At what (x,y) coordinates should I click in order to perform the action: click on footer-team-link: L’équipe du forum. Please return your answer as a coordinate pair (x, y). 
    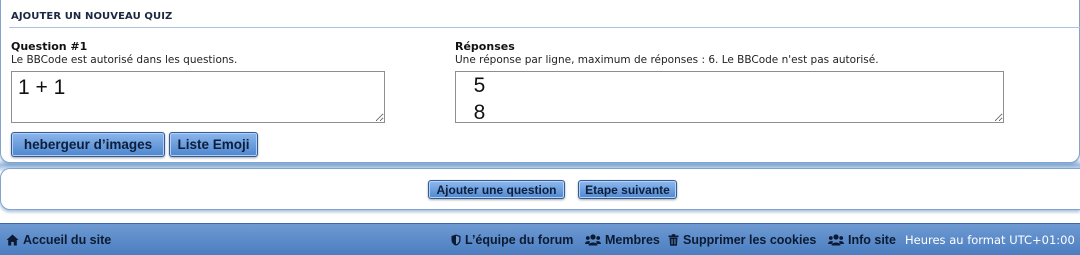
    Looking at the image, I should click on (512, 240).